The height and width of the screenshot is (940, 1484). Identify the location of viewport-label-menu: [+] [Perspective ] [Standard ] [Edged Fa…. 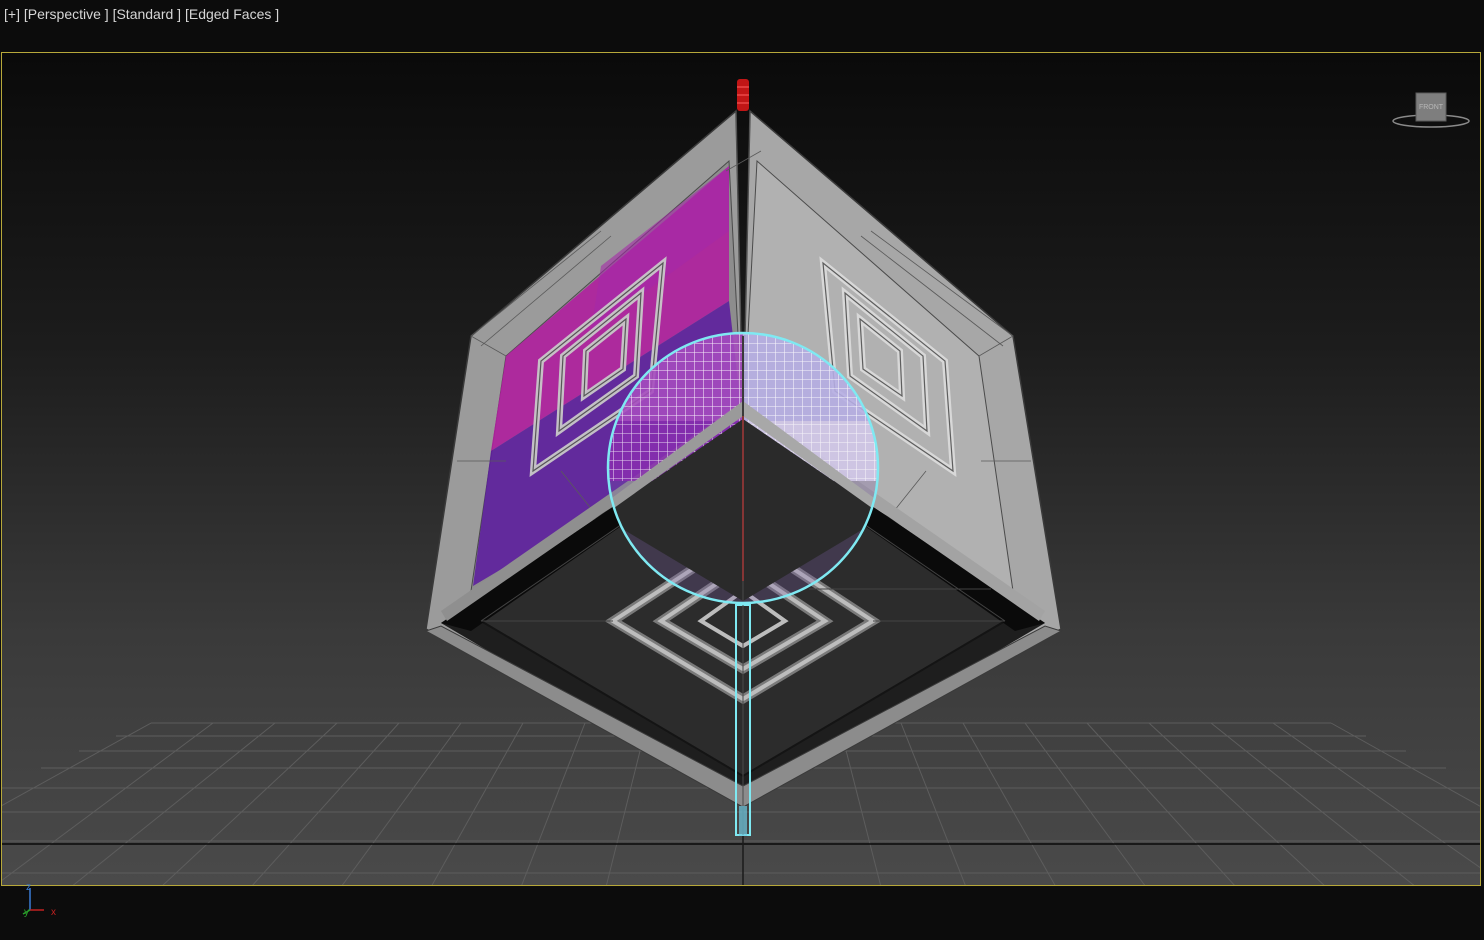
(141, 14).